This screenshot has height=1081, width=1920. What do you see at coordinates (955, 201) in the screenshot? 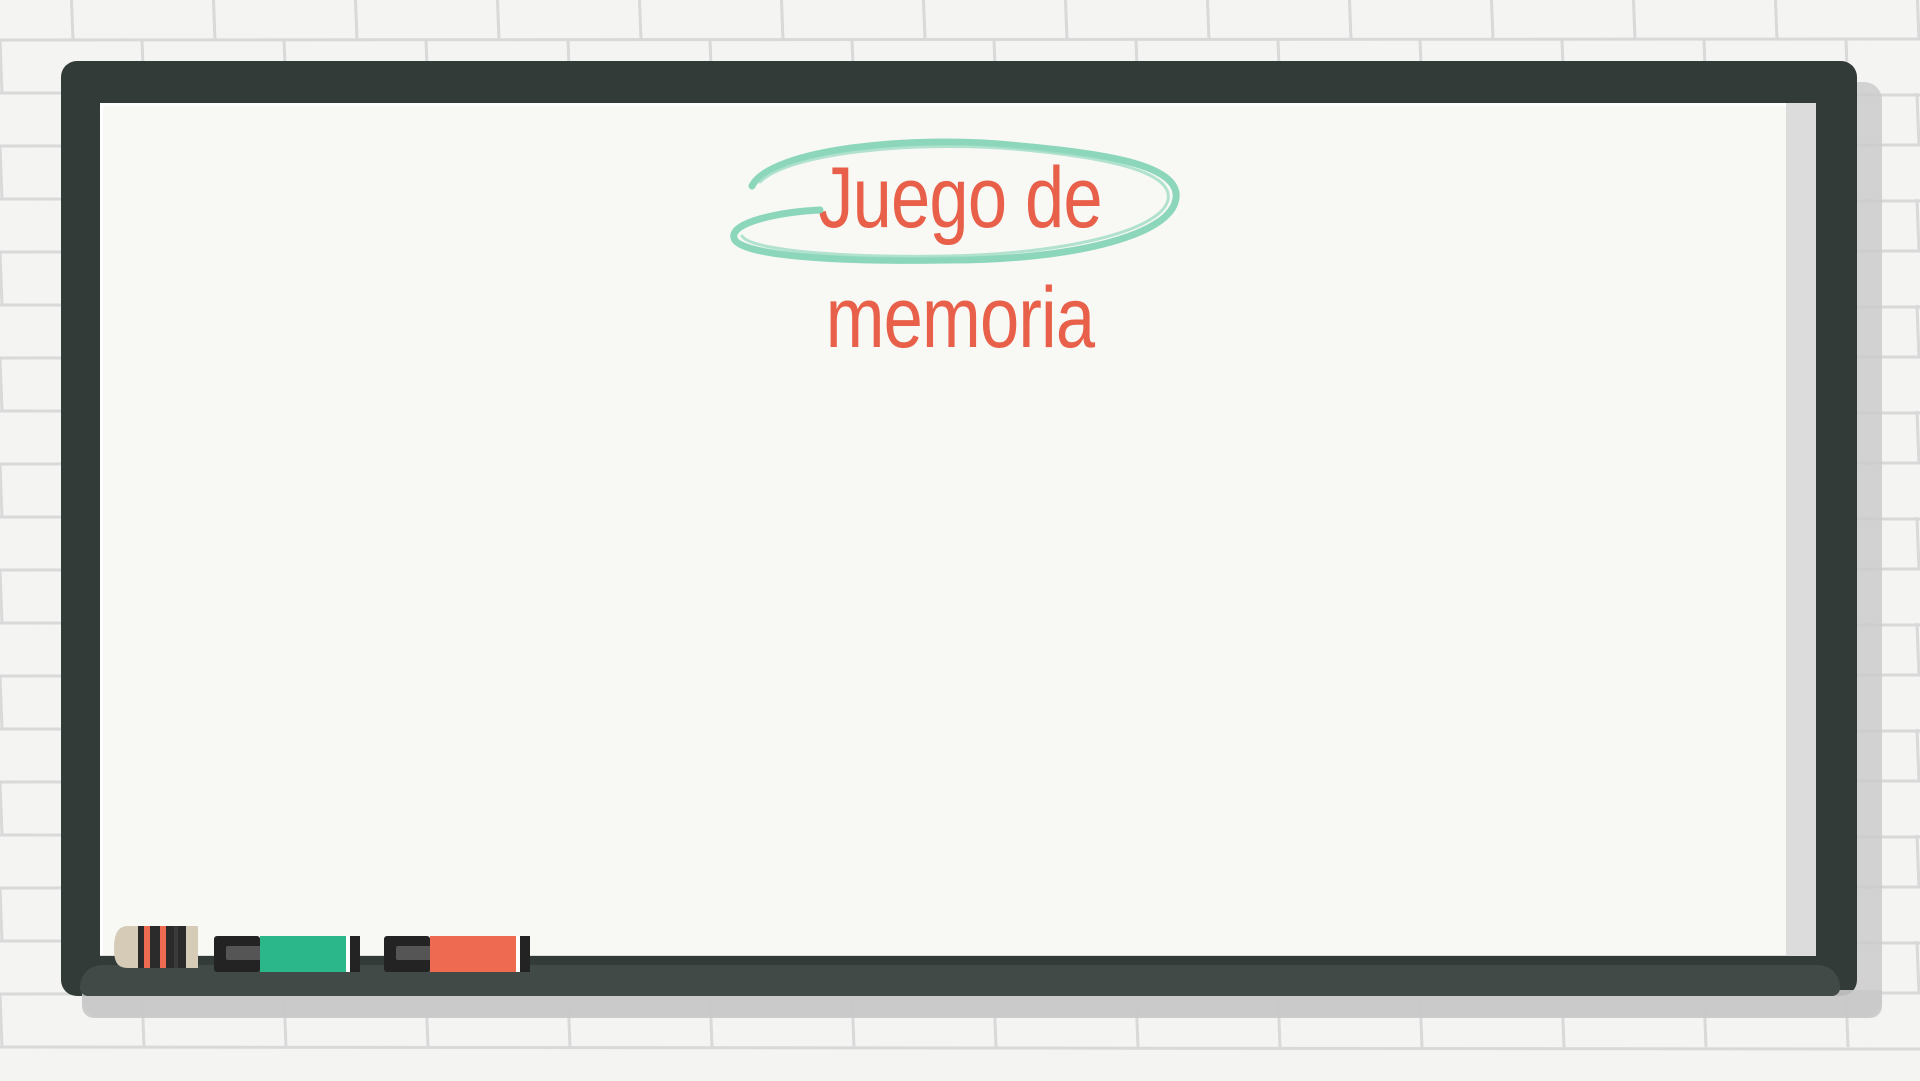
I see `chalk-circle-icon` at bounding box center [955, 201].